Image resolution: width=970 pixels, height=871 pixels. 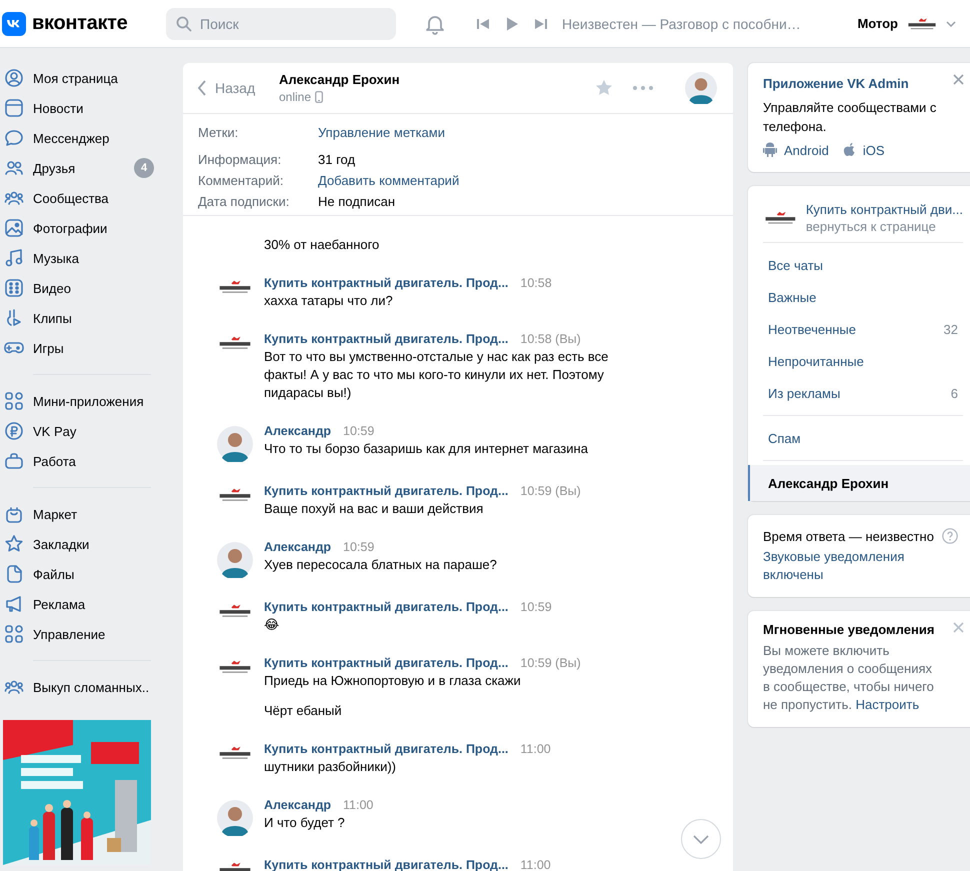 I want to click on chevron-down-icon, so click(x=951, y=23).